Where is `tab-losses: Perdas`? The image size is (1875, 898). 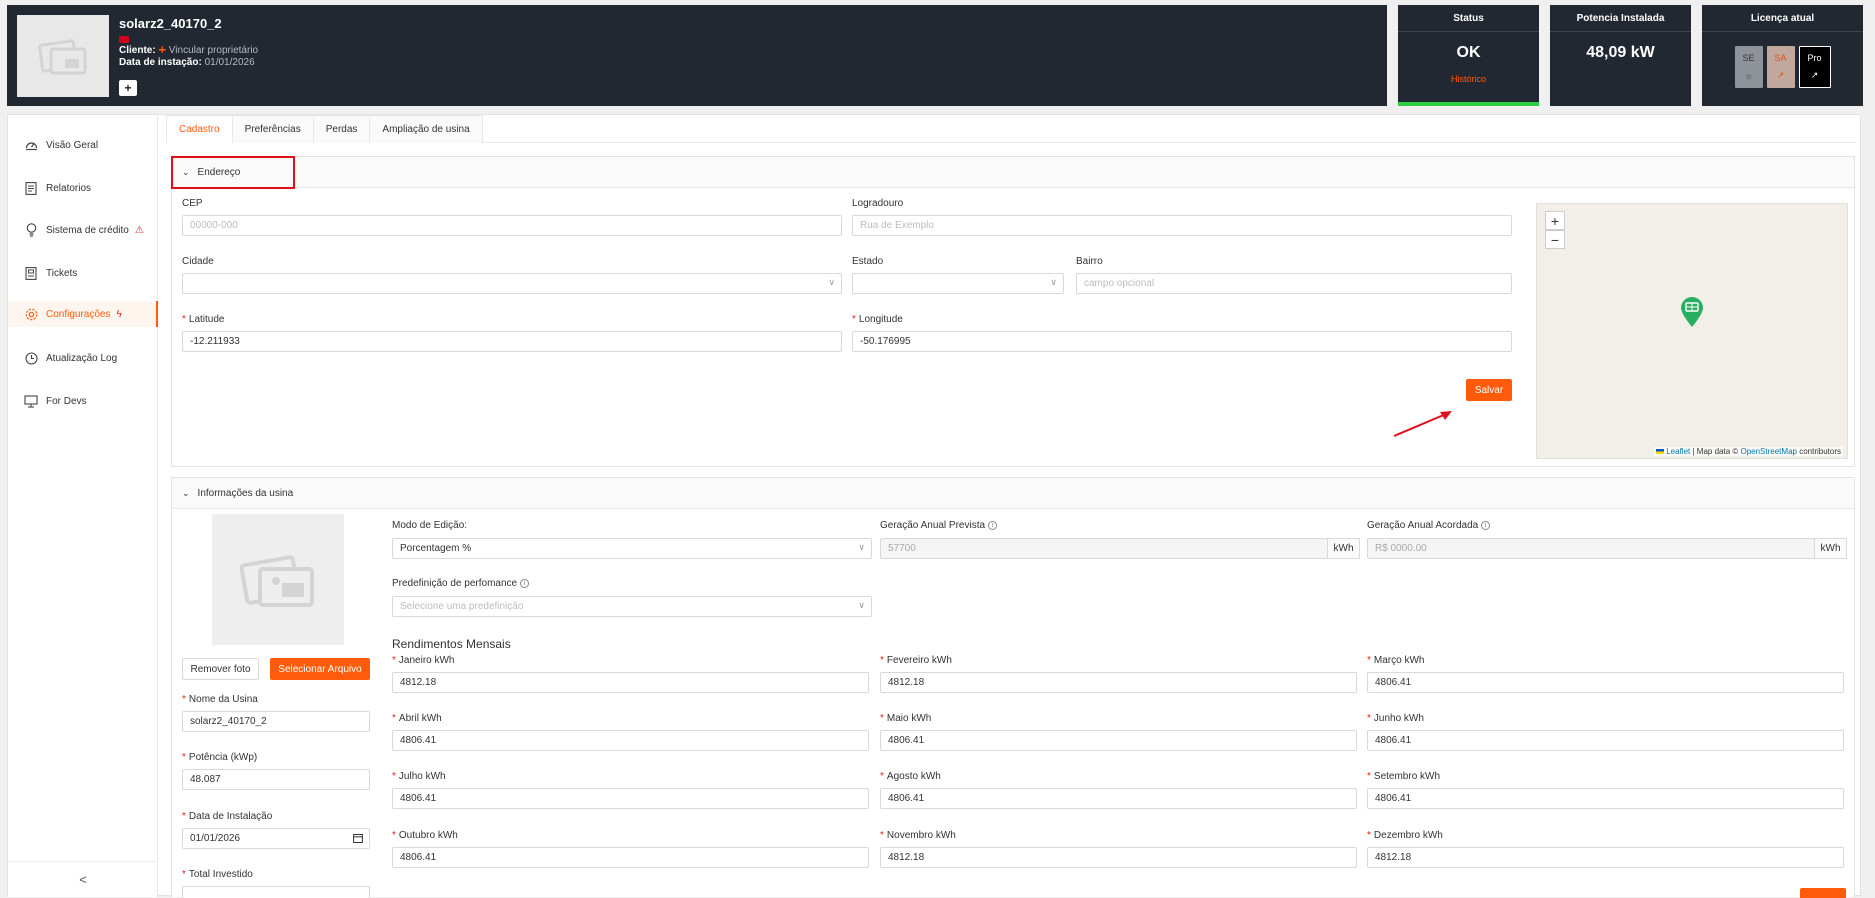 tab-losses: Perdas is located at coordinates (341, 129).